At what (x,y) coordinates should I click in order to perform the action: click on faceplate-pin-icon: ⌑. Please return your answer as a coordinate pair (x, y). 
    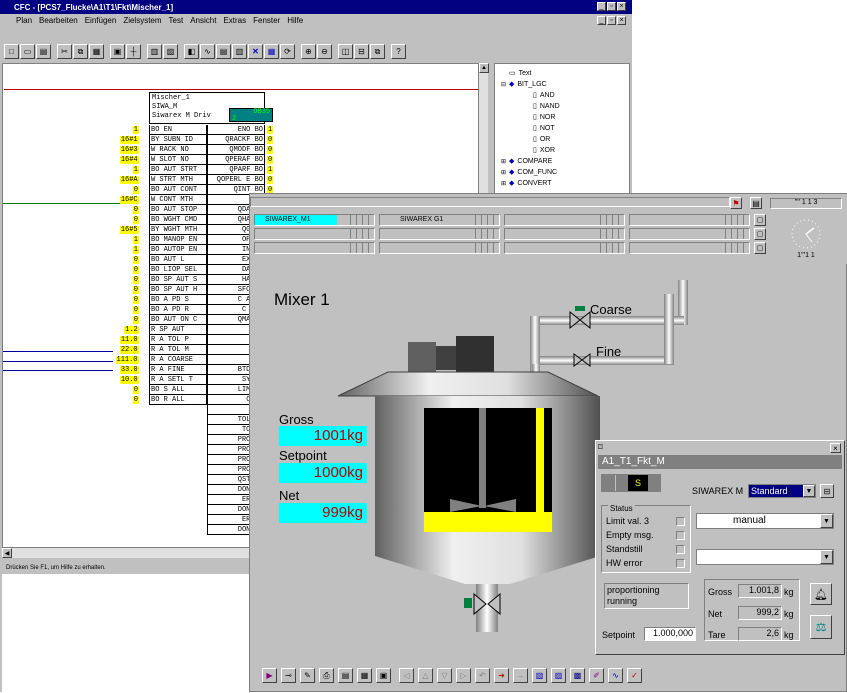
    Looking at the image, I should click on (600, 447).